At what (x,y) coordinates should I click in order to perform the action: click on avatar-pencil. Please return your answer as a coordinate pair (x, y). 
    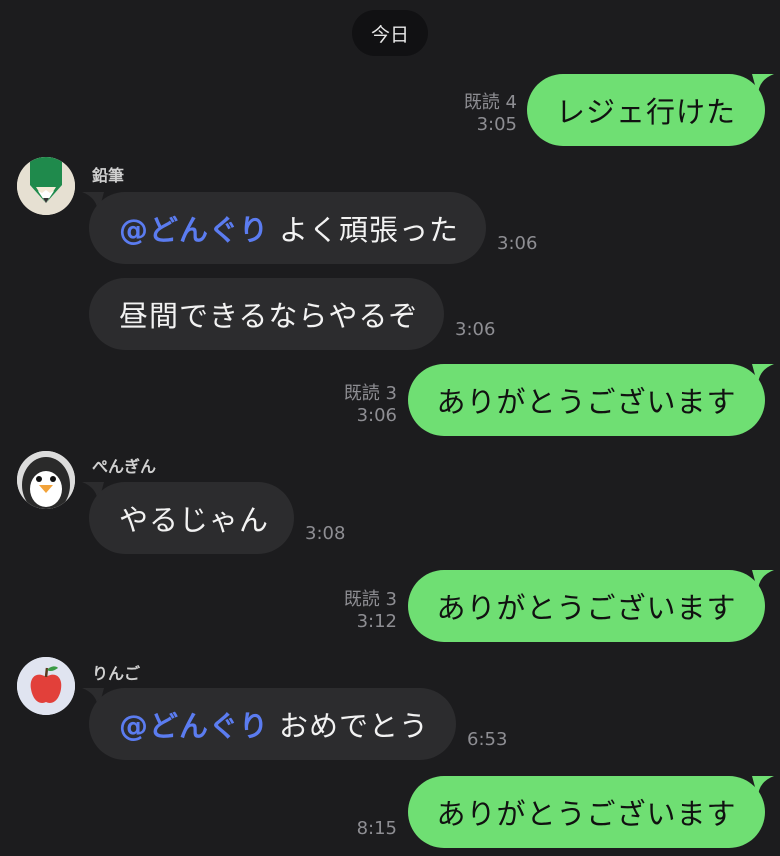
    Looking at the image, I should click on (46, 186).